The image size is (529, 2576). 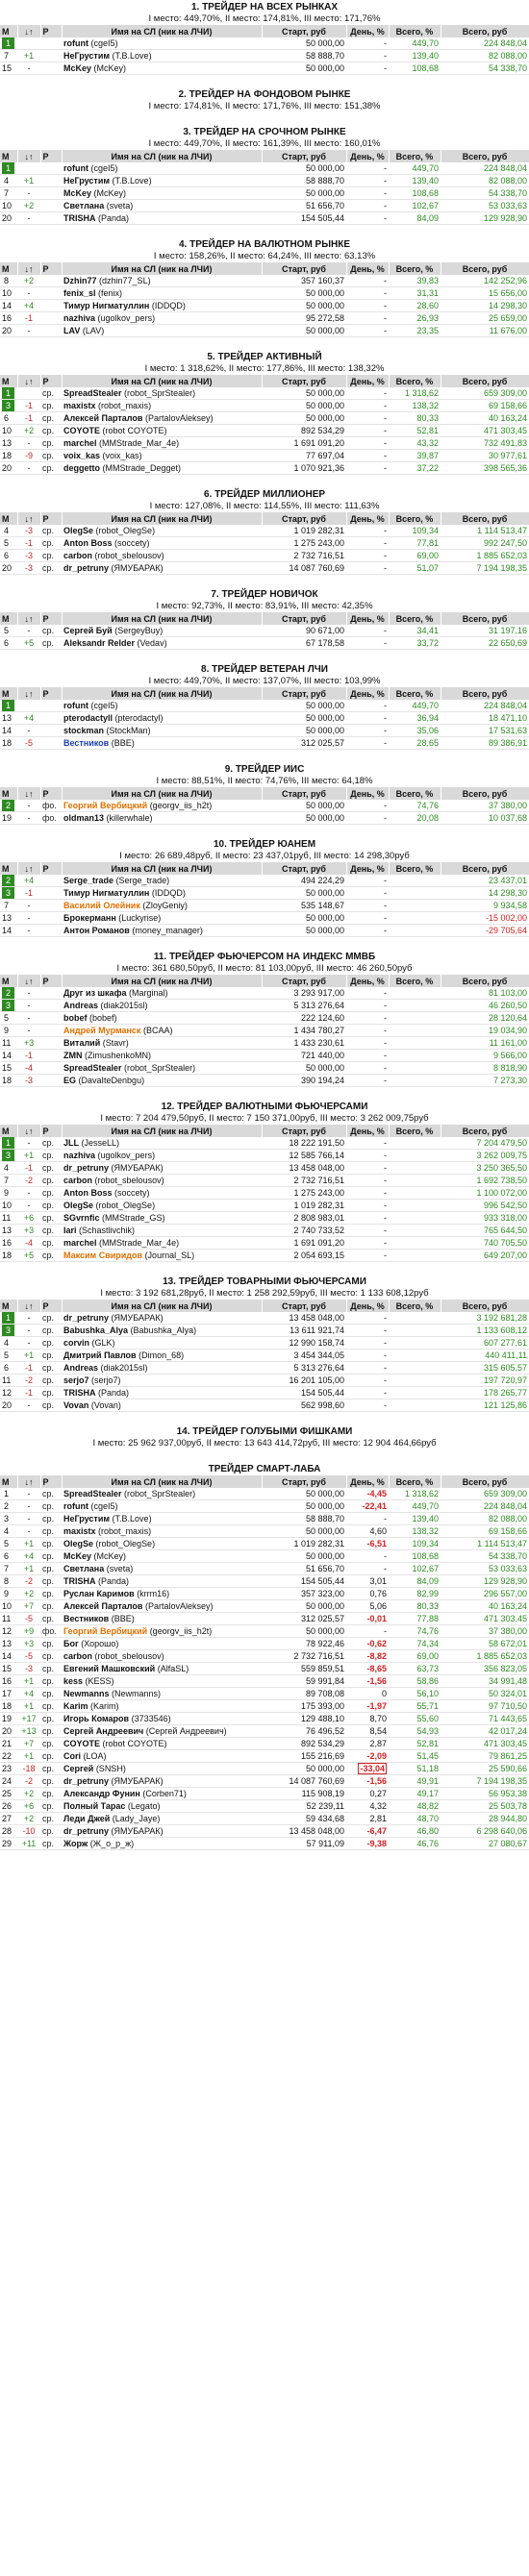 What do you see at coordinates (86, 1818) in the screenshot?
I see `participant-name-link: Леди Джей` at bounding box center [86, 1818].